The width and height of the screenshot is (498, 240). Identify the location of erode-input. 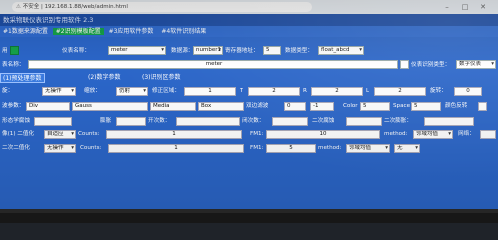
(53, 121).